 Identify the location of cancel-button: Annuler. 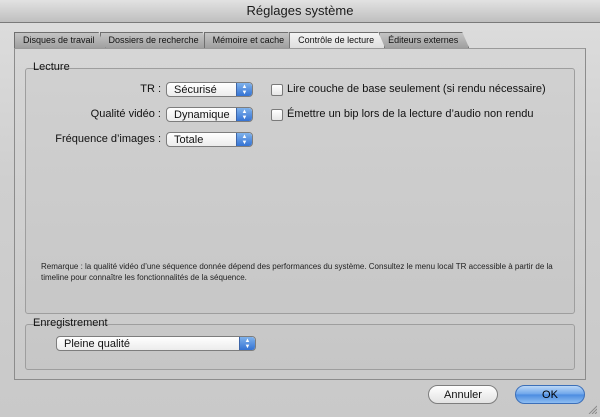
(463, 394).